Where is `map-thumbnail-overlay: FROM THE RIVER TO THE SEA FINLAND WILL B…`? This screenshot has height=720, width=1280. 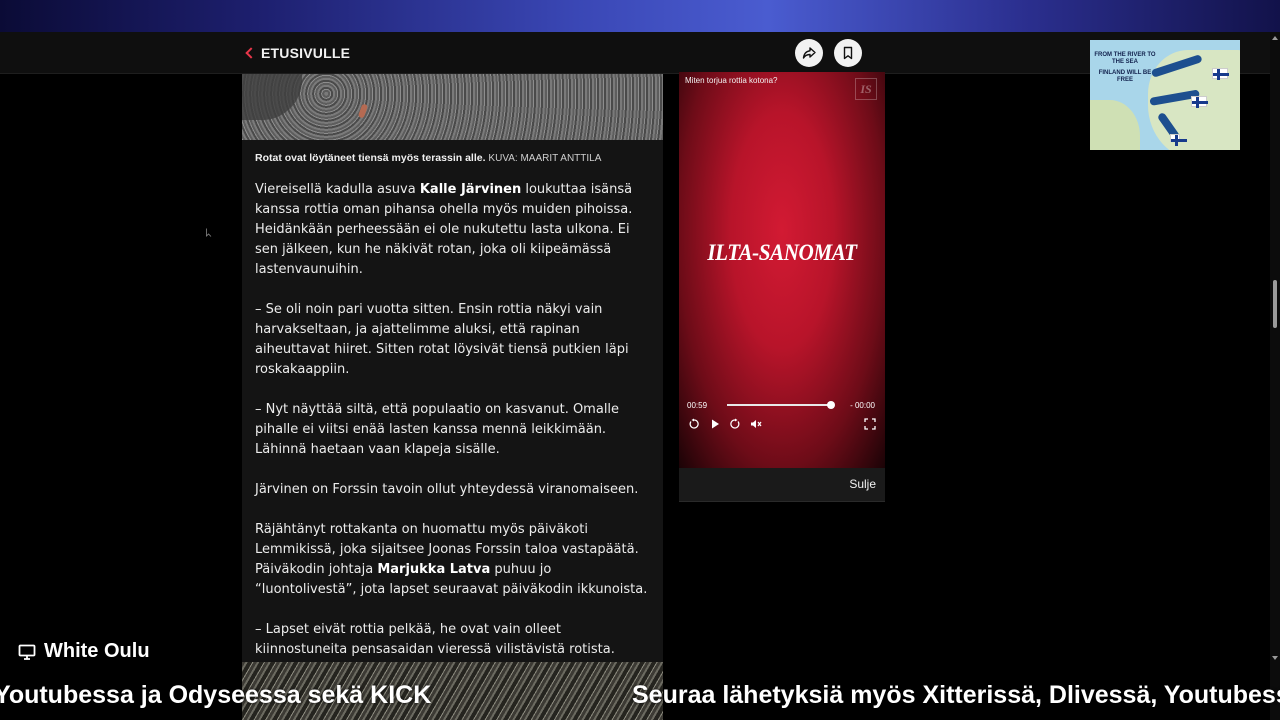
map-thumbnail-overlay: FROM THE RIVER TO THE SEA FINLAND WILL B… is located at coordinates (1165, 95).